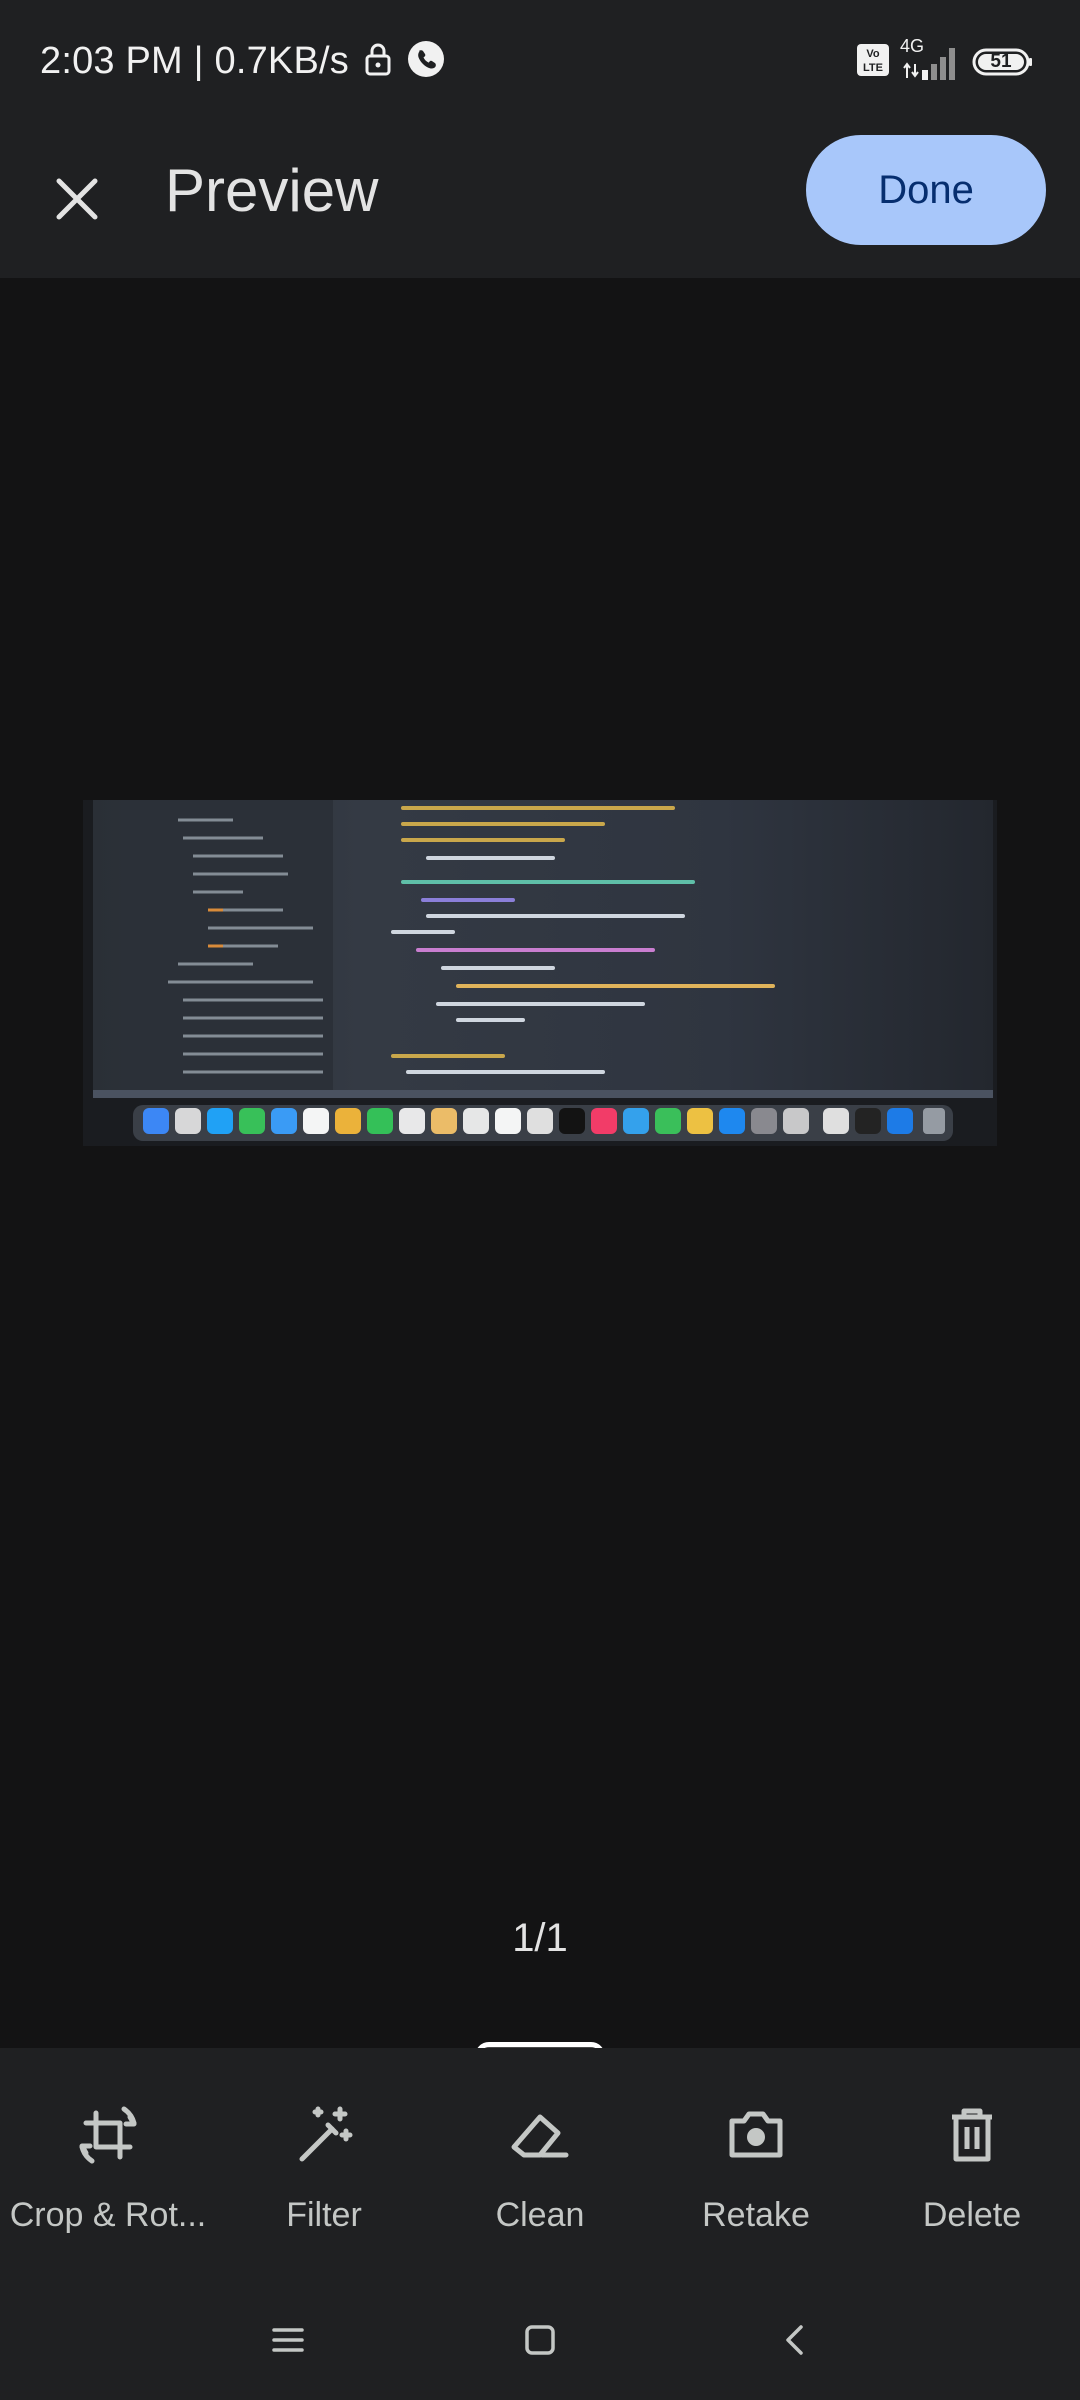 Image resolution: width=1080 pixels, height=2400 pixels. Describe the element at coordinates (324, 2135) in the screenshot. I see `magic-wand-icon` at that location.